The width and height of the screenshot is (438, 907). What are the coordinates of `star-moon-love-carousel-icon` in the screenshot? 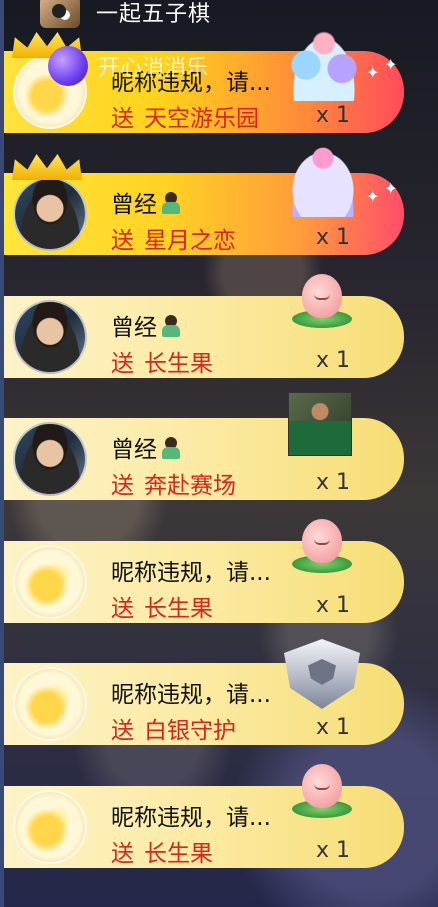 It's located at (323, 182).